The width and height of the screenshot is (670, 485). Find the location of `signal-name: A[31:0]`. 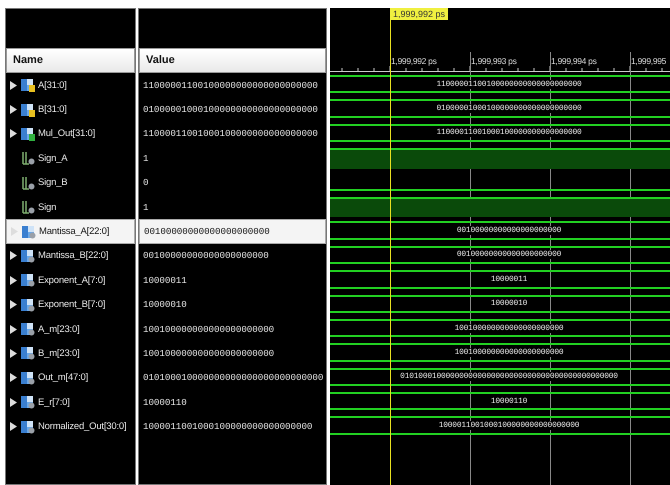

signal-name: A[31:0] is located at coordinates (52, 85).